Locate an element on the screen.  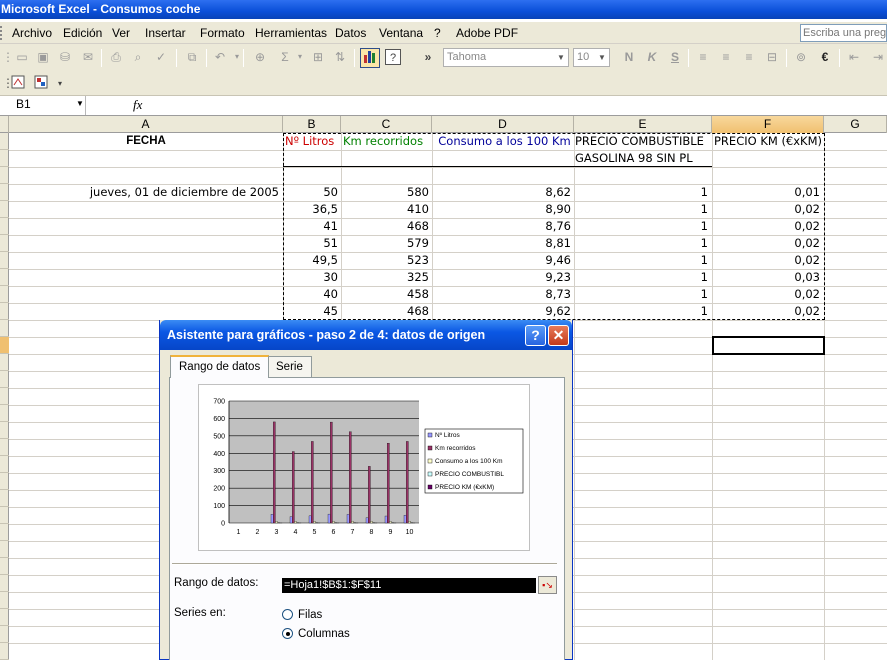
name-box-dropdown-icon: ▼ is located at coordinates (80, 103).